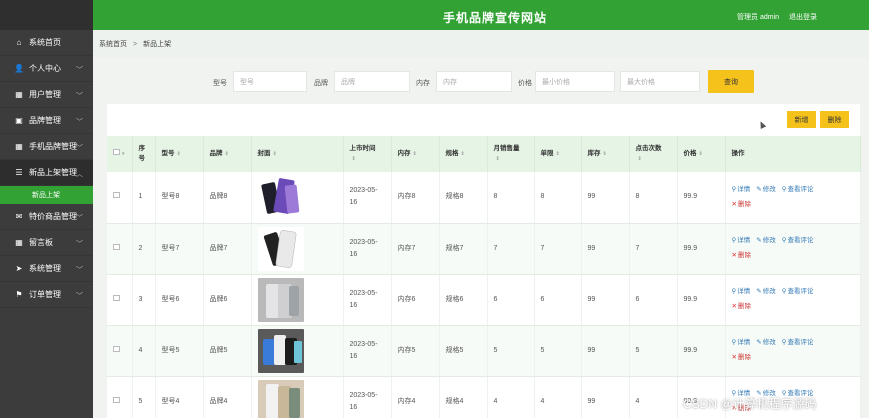  What do you see at coordinates (463, 397) in the screenshot?
I see `cell-spec: 规格4` at bounding box center [463, 397].